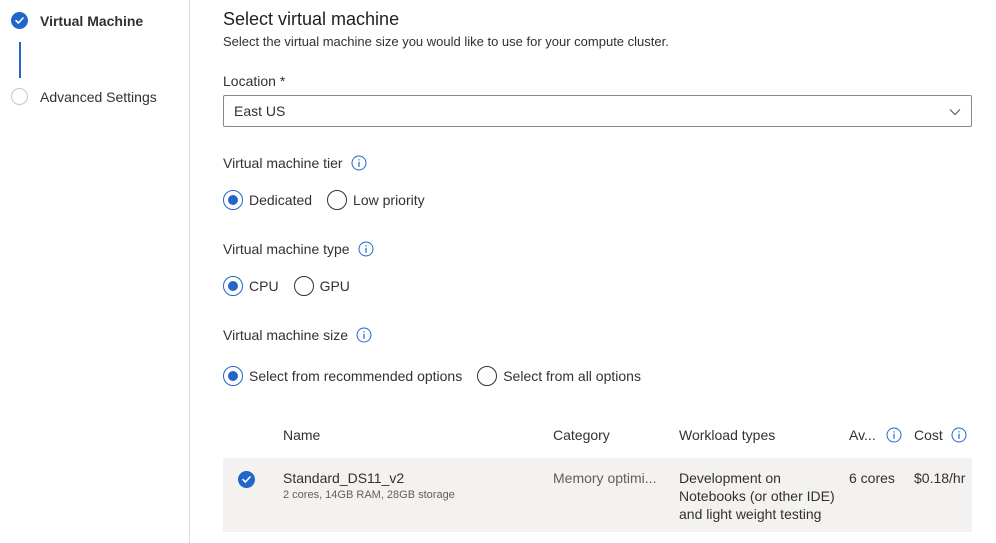 The height and width of the screenshot is (543, 996). What do you see at coordinates (928, 435) in the screenshot?
I see `column-header-text: Cost` at bounding box center [928, 435].